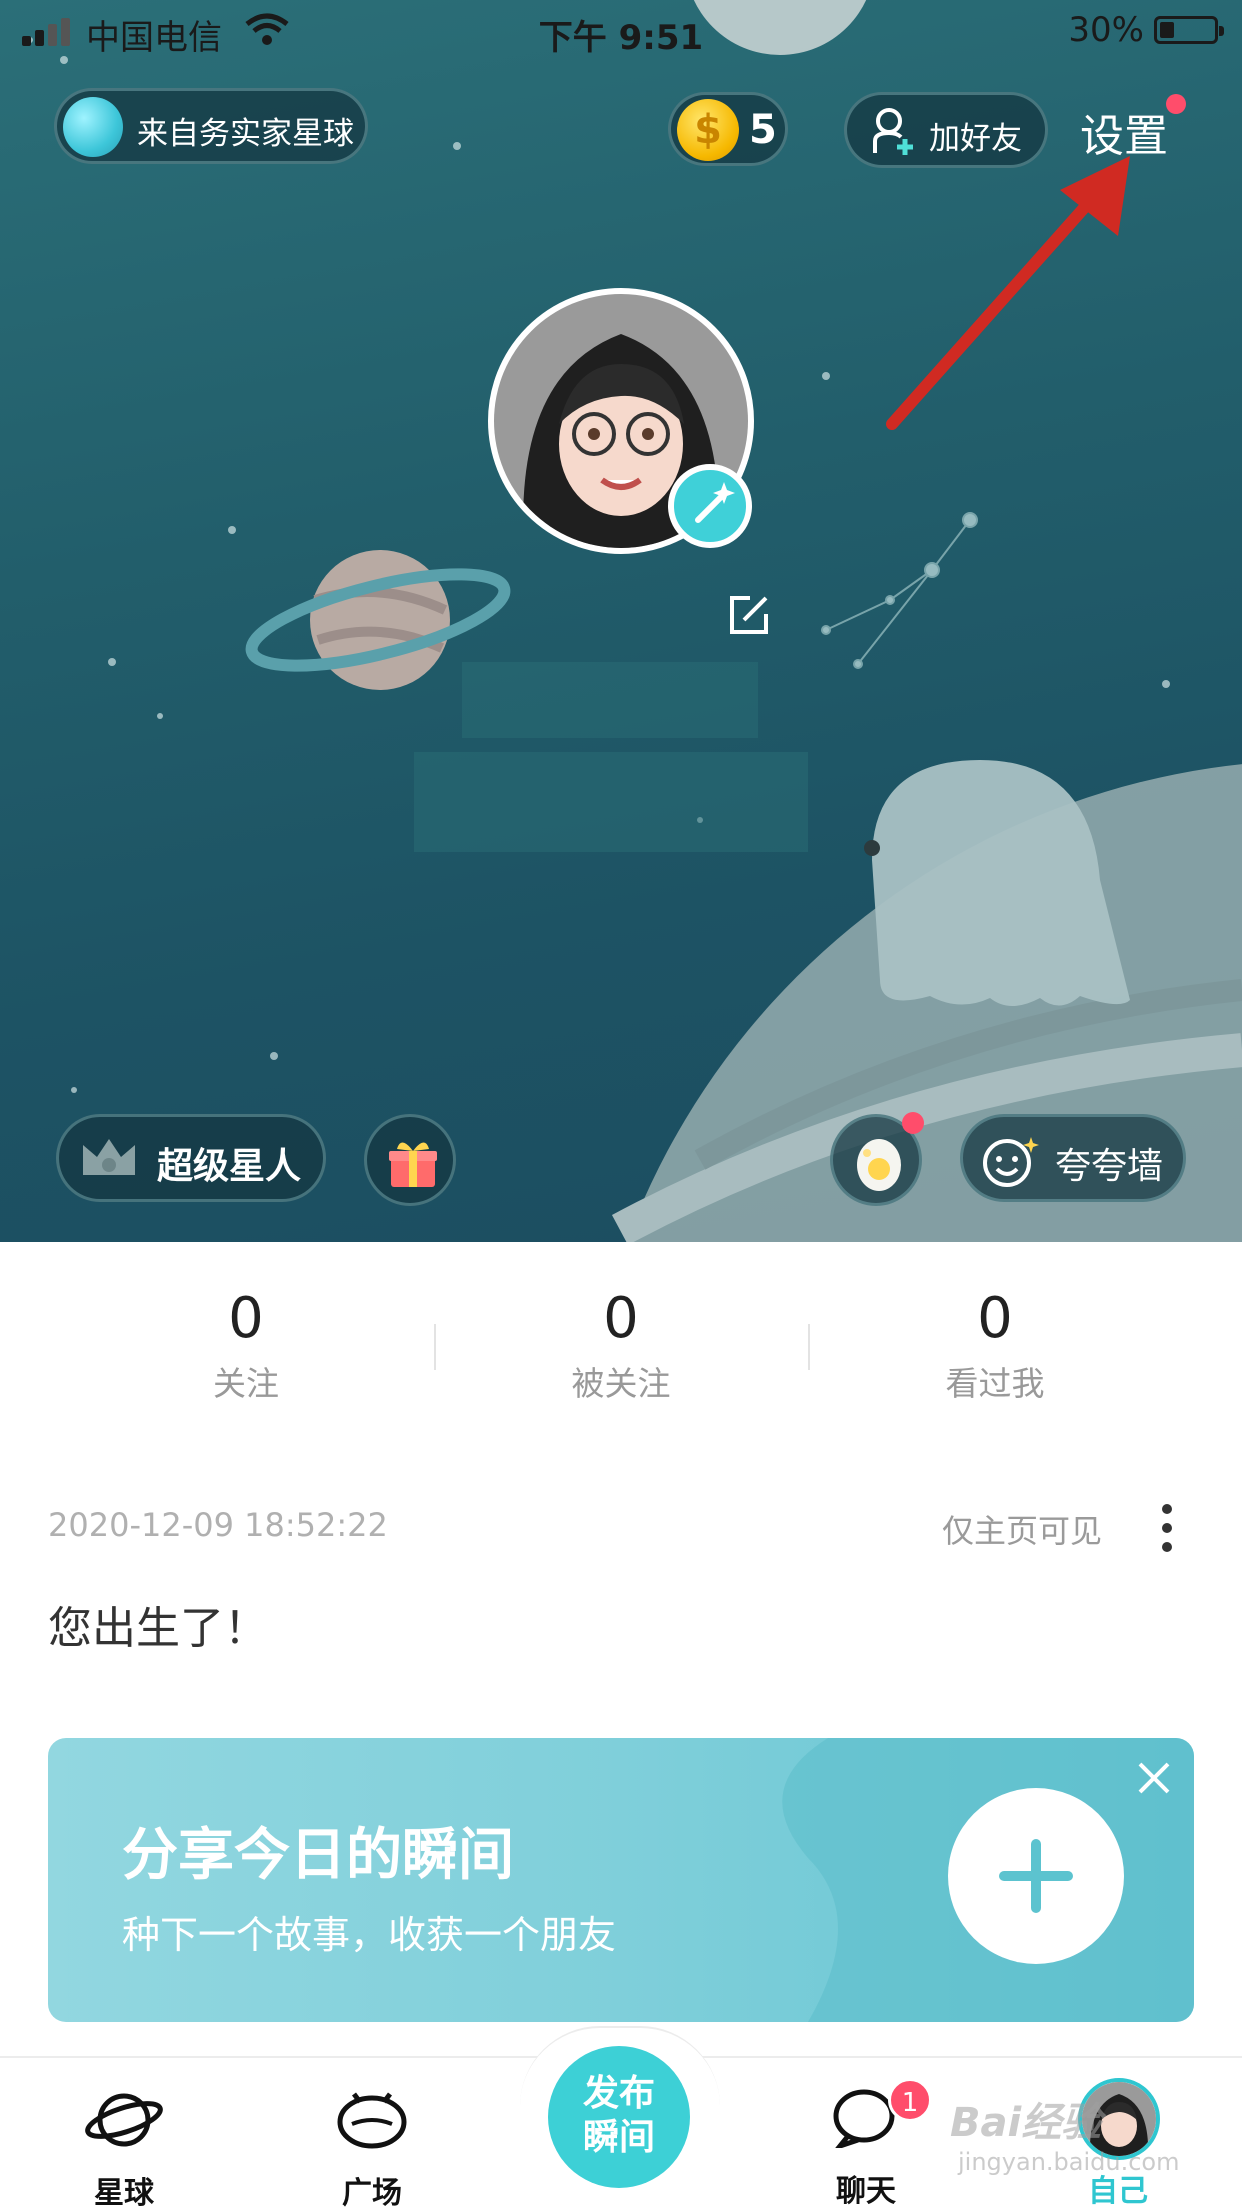 Image resolution: width=1242 pixels, height=2208 pixels. What do you see at coordinates (763, 130) in the screenshot?
I see `coin-count: 5` at bounding box center [763, 130].